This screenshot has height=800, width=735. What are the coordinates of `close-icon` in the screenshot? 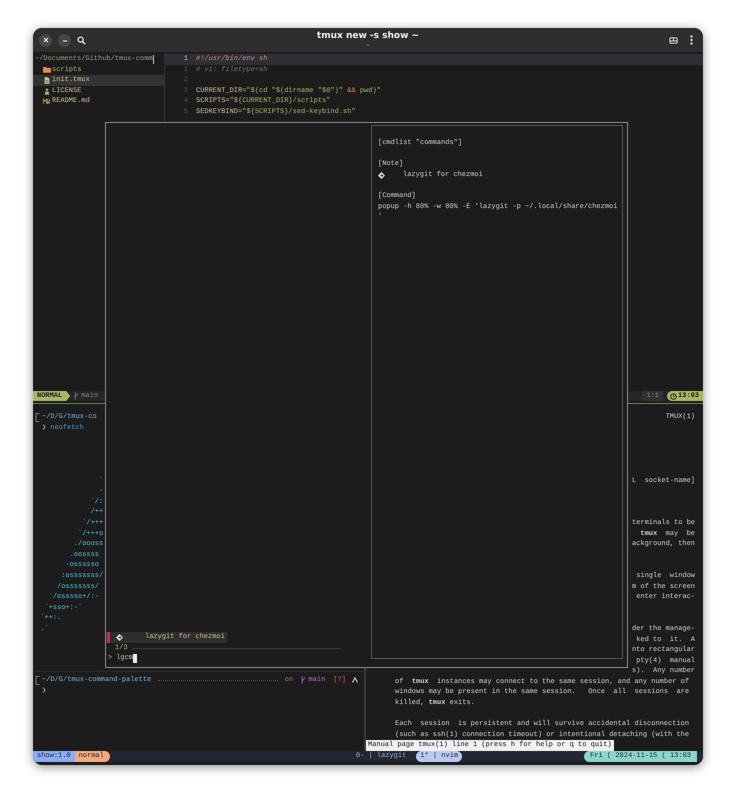 It's located at (45, 40).